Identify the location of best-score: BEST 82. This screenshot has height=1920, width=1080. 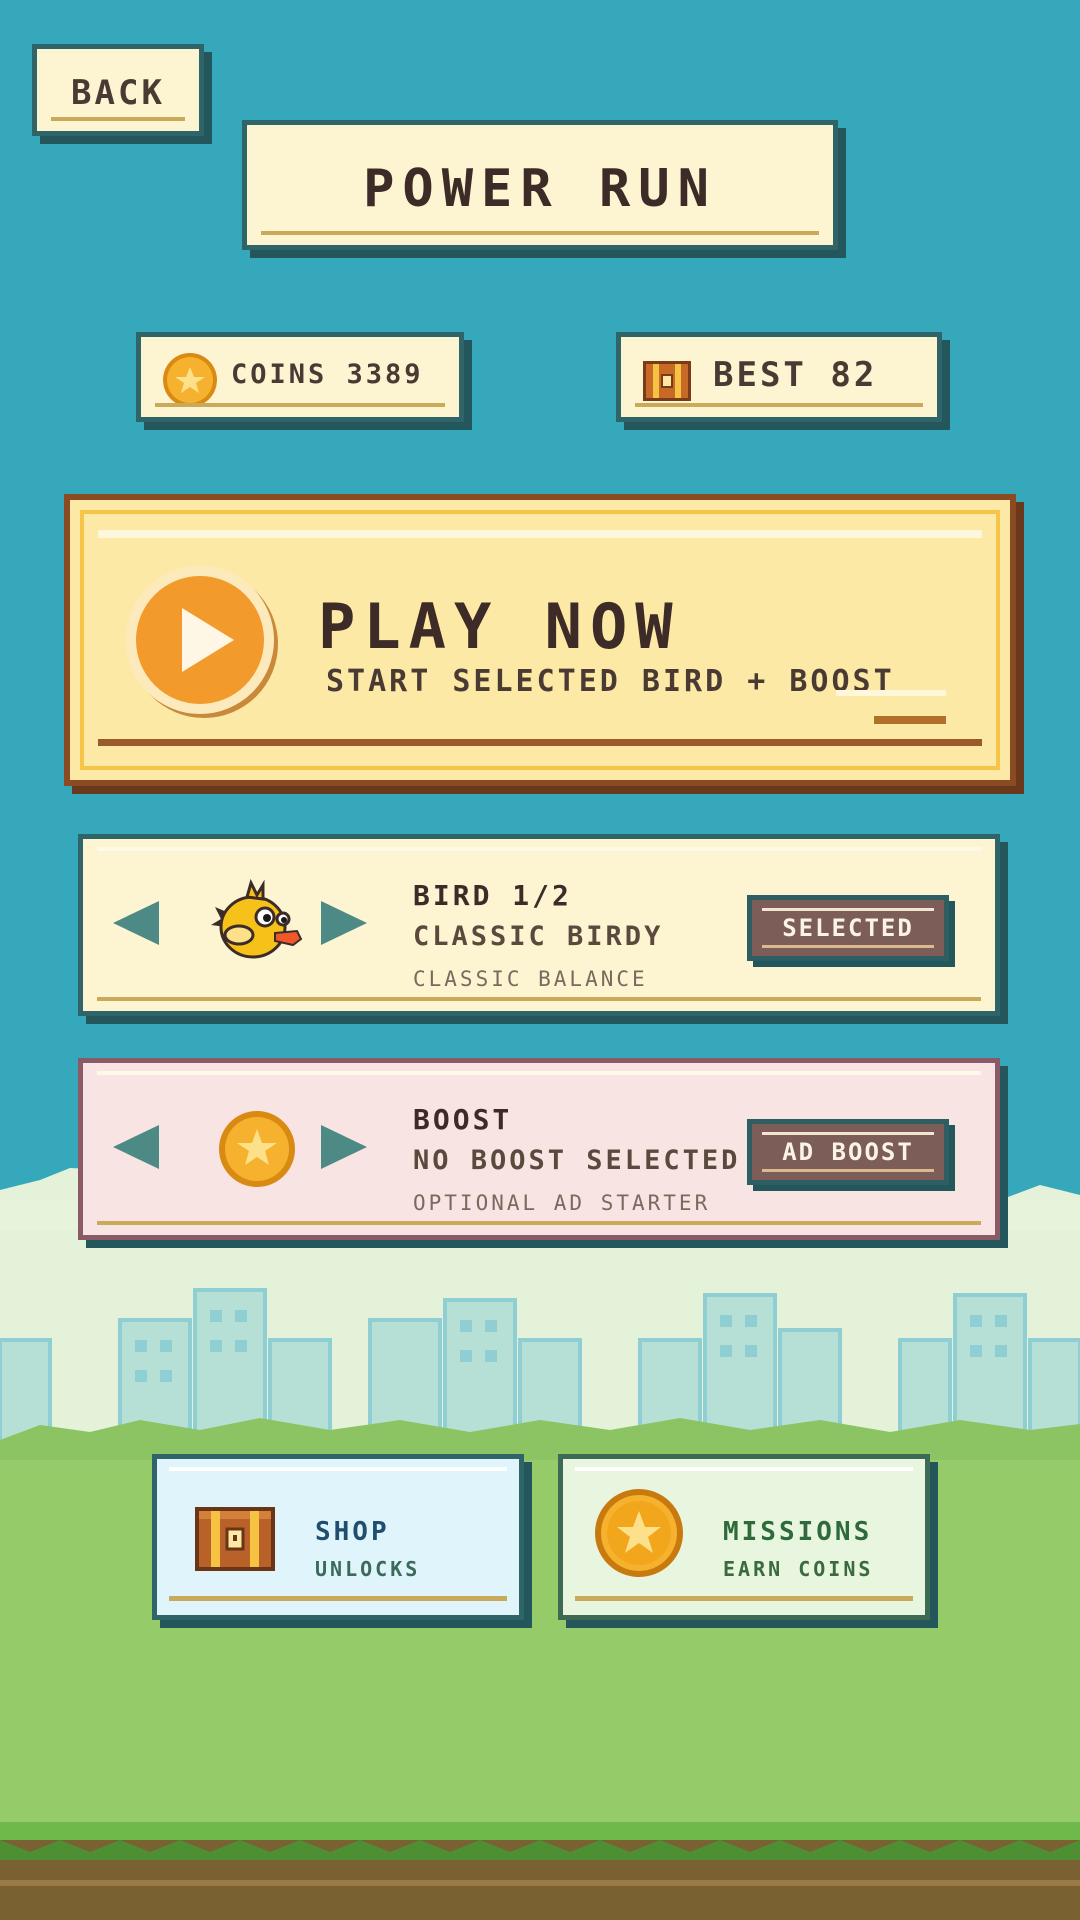
(779, 377).